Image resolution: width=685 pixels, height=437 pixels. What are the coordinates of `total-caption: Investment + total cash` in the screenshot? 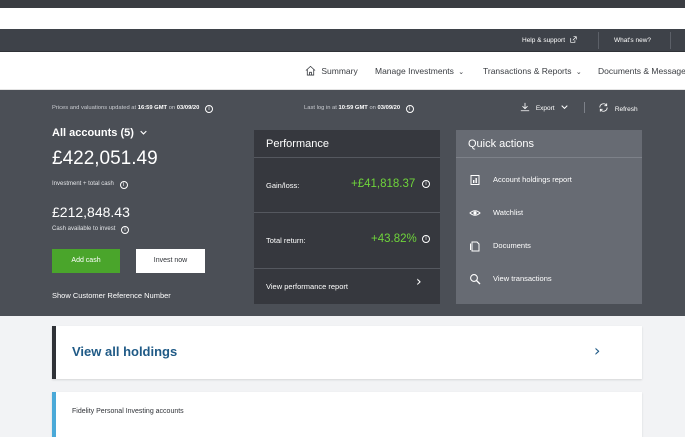 It's located at (83, 184).